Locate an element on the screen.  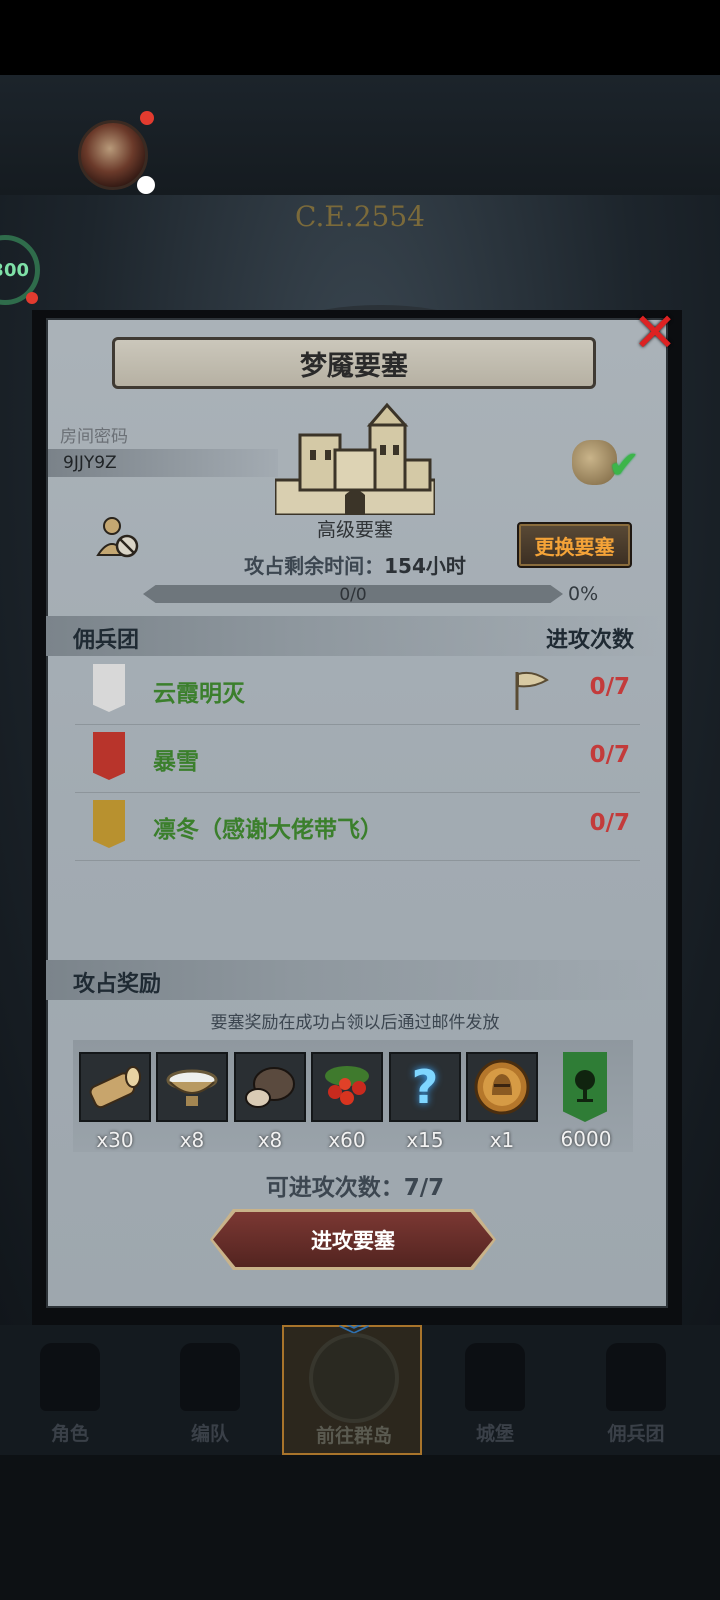
nav-formation: 编队 is located at coordinates (210, 1390).